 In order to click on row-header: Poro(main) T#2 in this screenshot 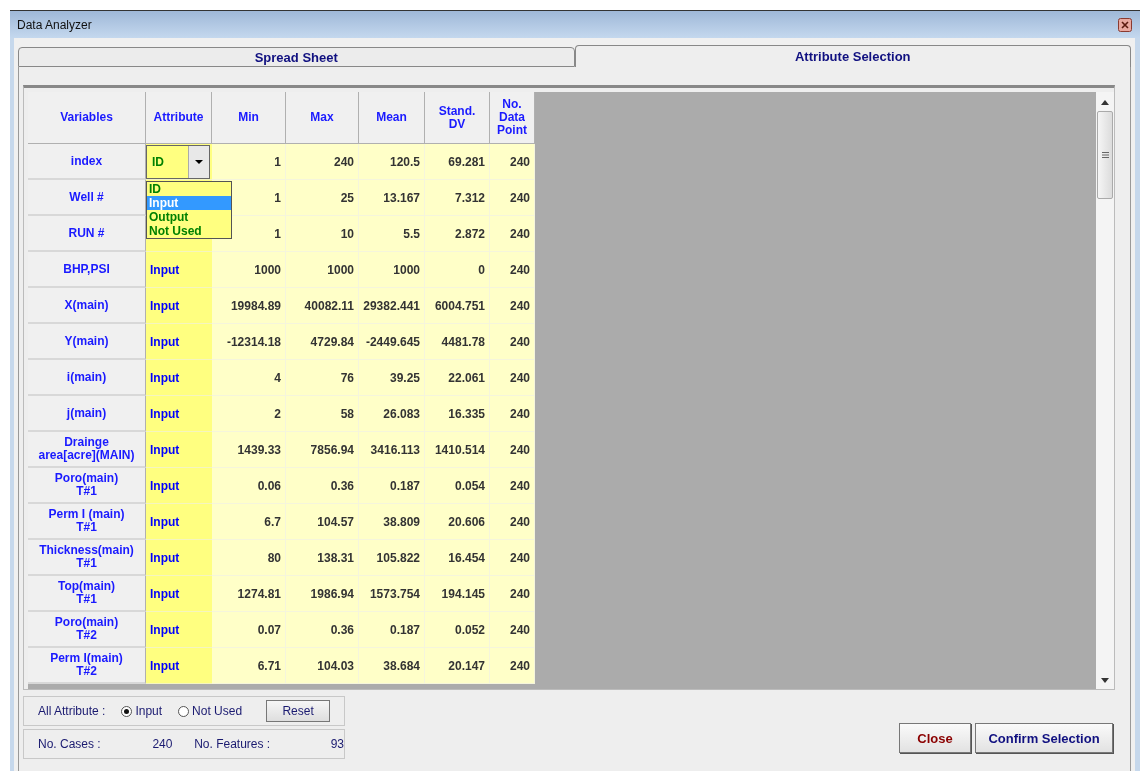, I will do `click(87, 630)`.